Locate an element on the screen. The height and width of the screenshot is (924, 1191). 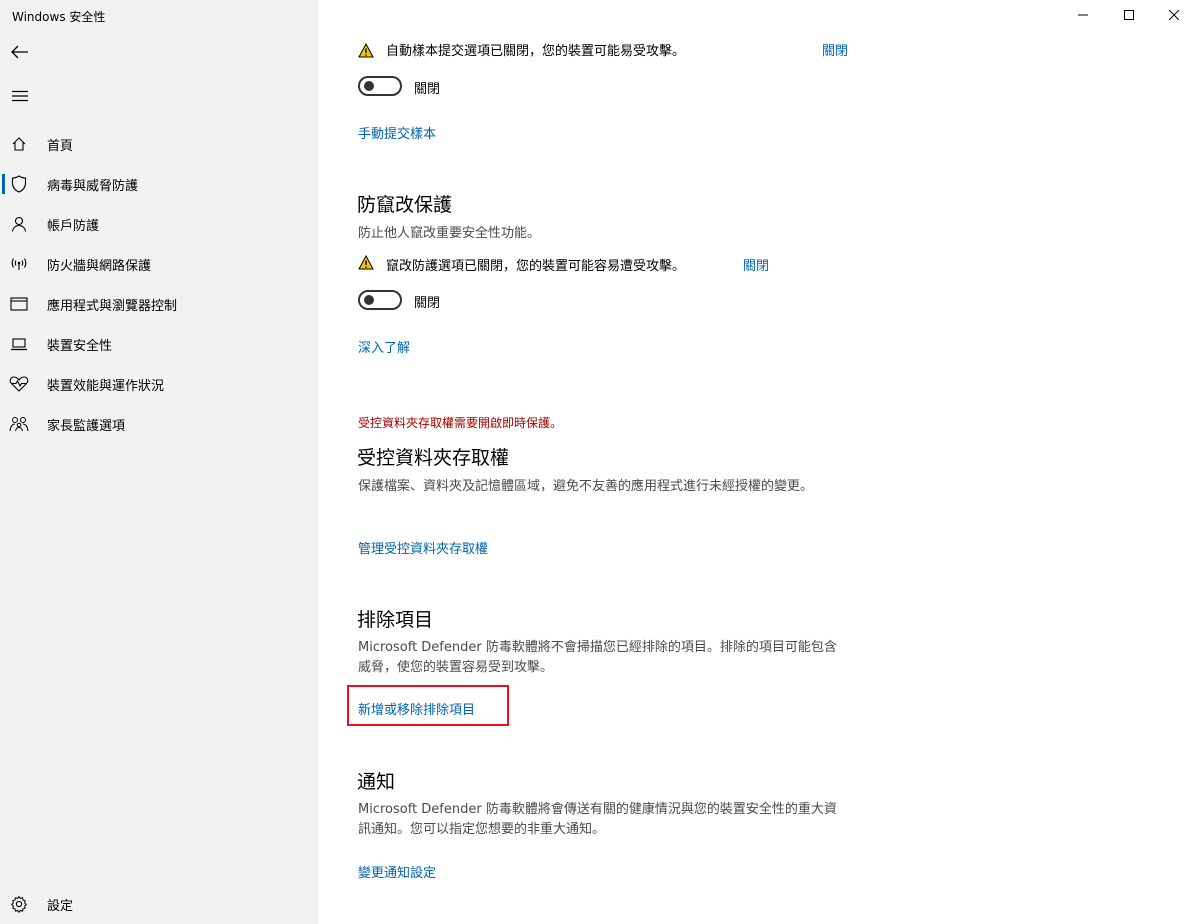
sidebar-item-label: 病毒與威脅防護 is located at coordinates (93, 186).